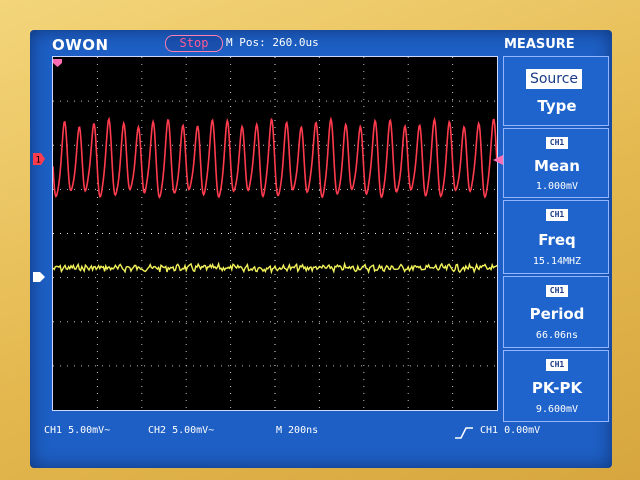 The image size is (640, 480). What do you see at coordinates (321, 43) in the screenshot?
I see `top-status-bar: OWON Stop M Pos: 260.0us MEASURE` at bounding box center [321, 43].